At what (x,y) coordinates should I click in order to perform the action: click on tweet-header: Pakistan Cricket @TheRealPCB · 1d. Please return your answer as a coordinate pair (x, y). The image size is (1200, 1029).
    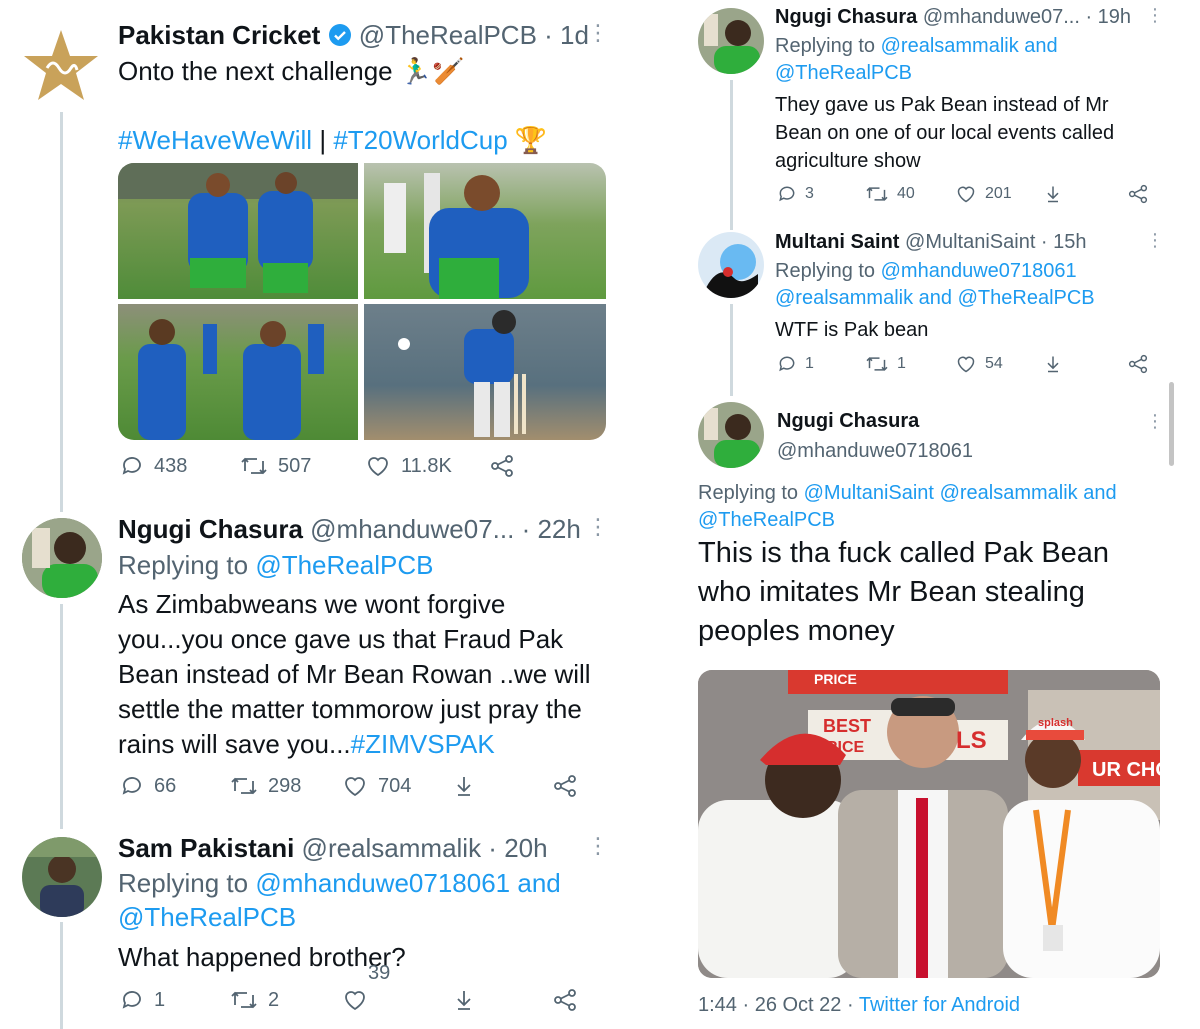
    Looking at the image, I should click on (353, 36).